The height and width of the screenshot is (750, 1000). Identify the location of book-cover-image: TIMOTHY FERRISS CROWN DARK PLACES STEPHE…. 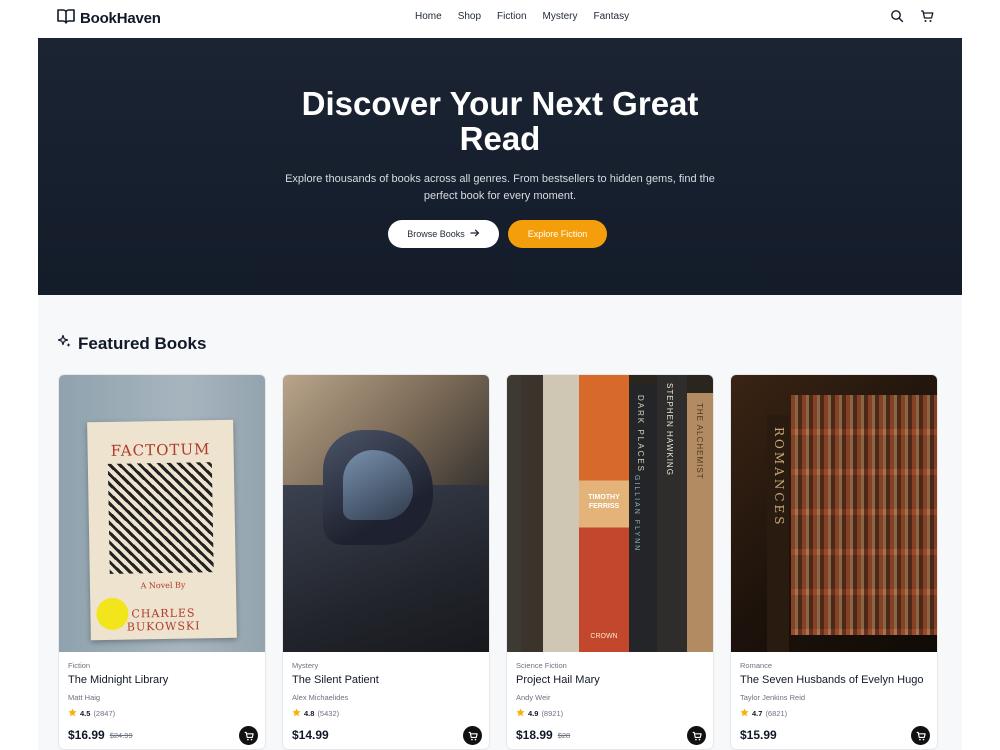
(610, 513).